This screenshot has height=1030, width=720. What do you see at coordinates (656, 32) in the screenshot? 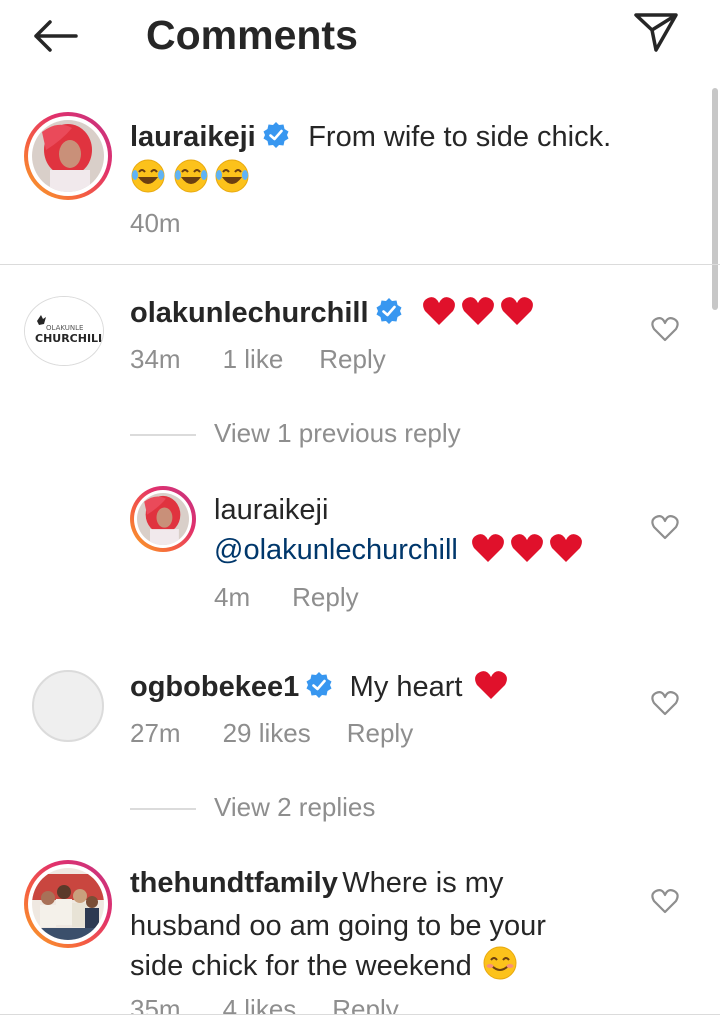
I see `direct-message-icon` at bounding box center [656, 32].